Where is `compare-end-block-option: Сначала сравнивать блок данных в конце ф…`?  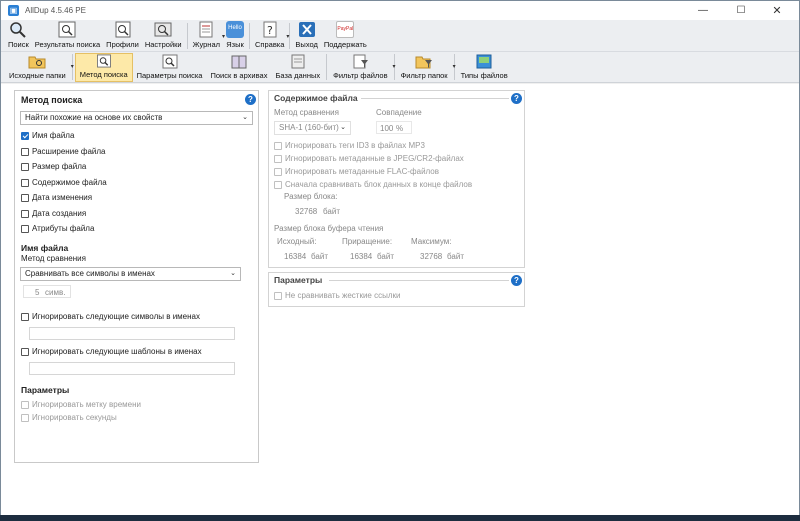 compare-end-block-option: Сначала сравнивать блок данных в конце ф… is located at coordinates (373, 184).